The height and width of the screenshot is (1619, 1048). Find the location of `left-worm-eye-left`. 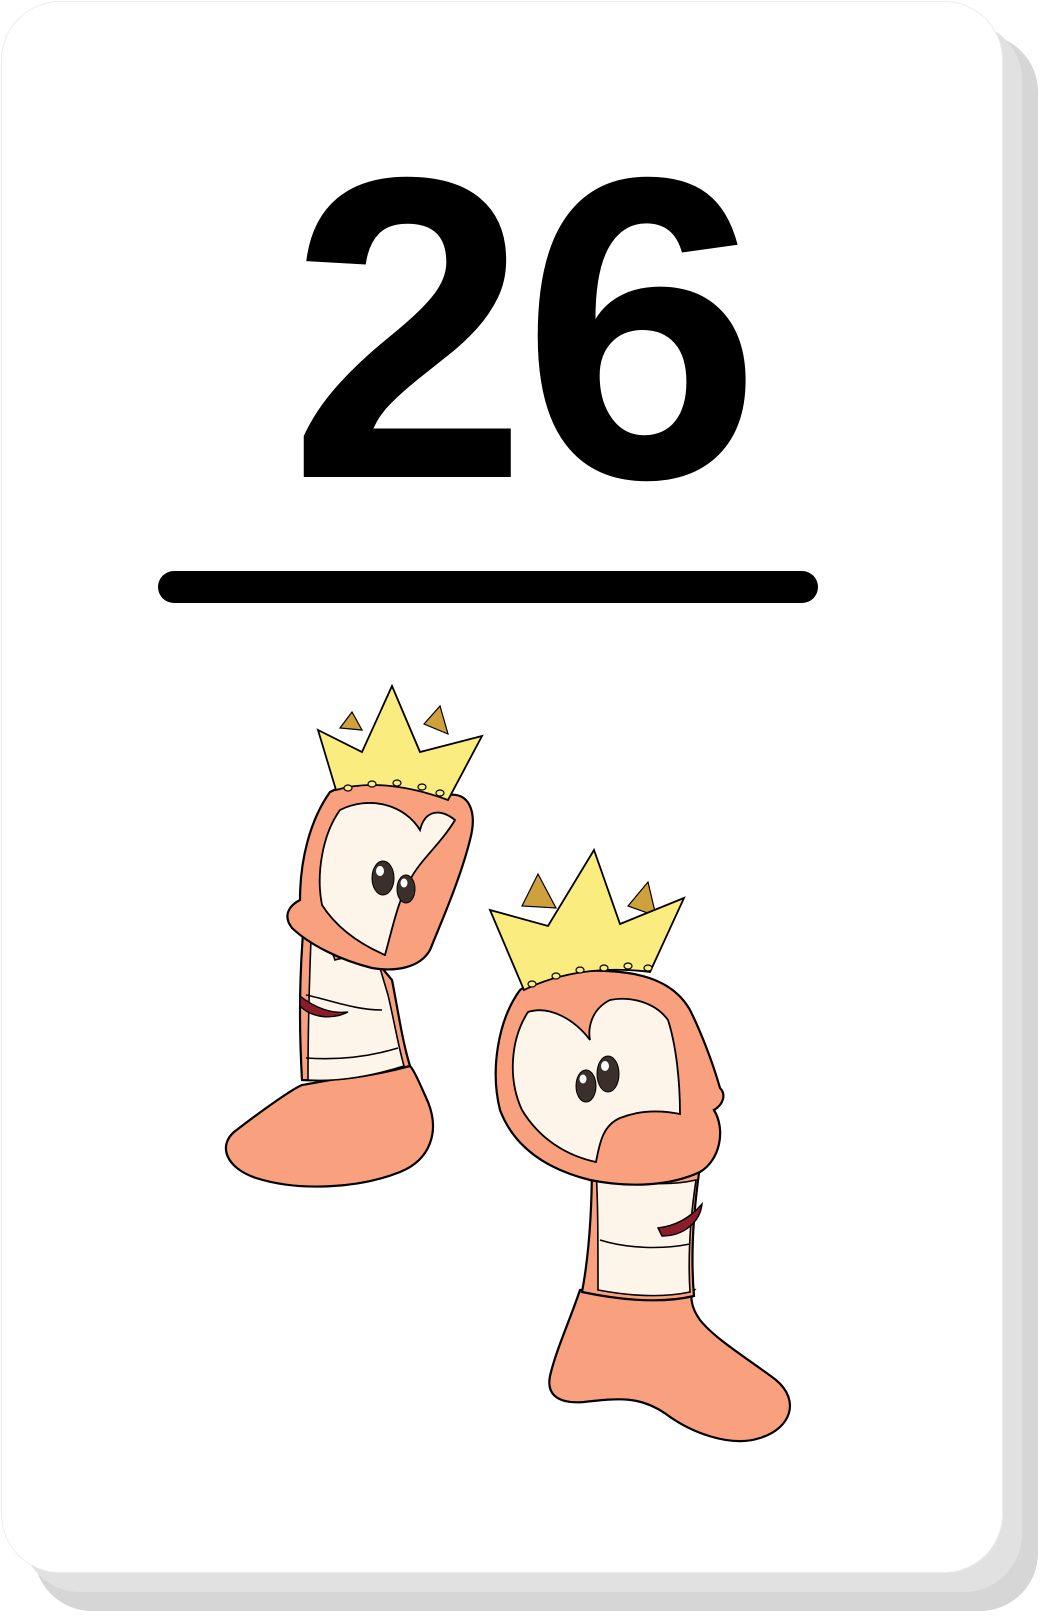

left-worm-eye-left is located at coordinates (383, 878).